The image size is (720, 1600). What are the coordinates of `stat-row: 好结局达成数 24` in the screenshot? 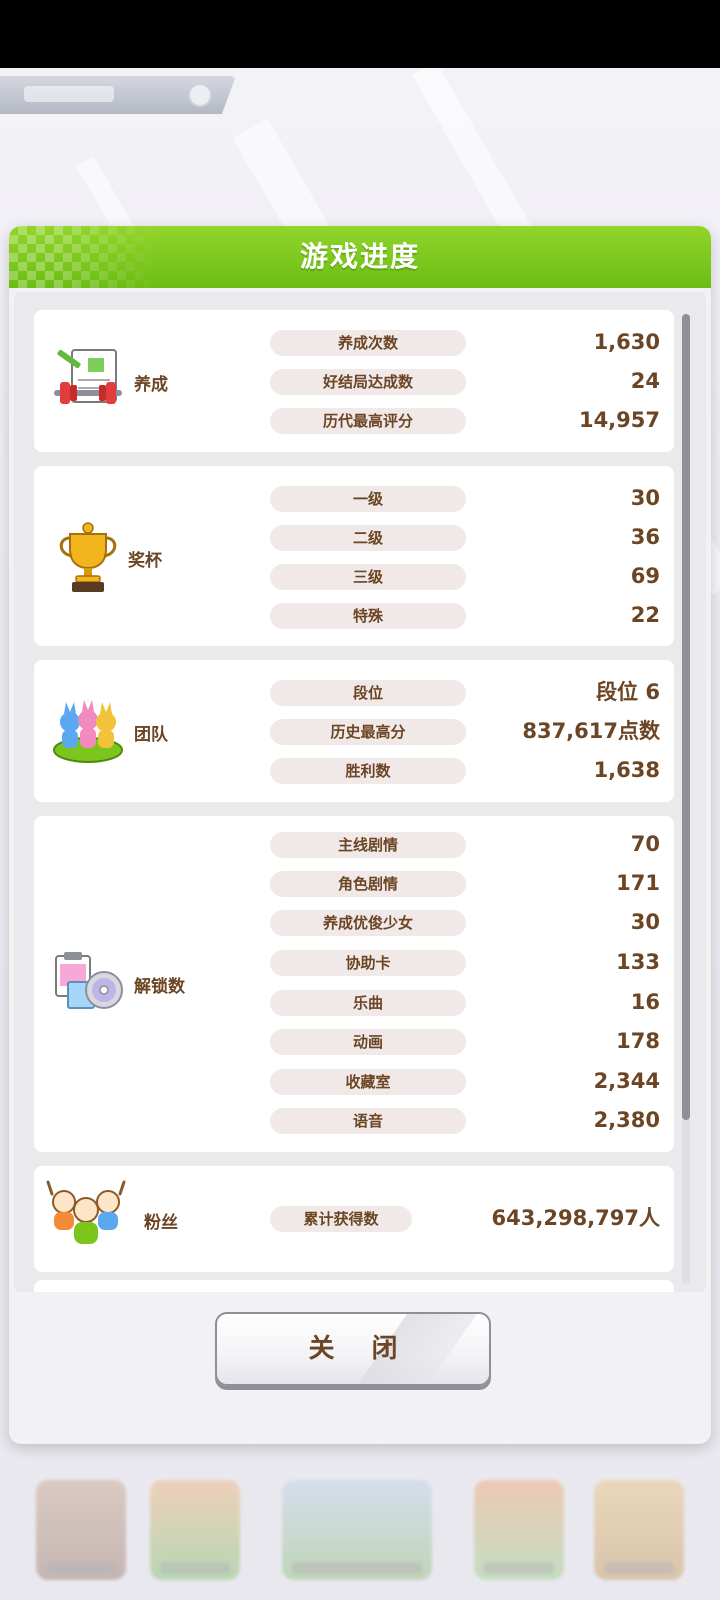 It's located at (354, 382).